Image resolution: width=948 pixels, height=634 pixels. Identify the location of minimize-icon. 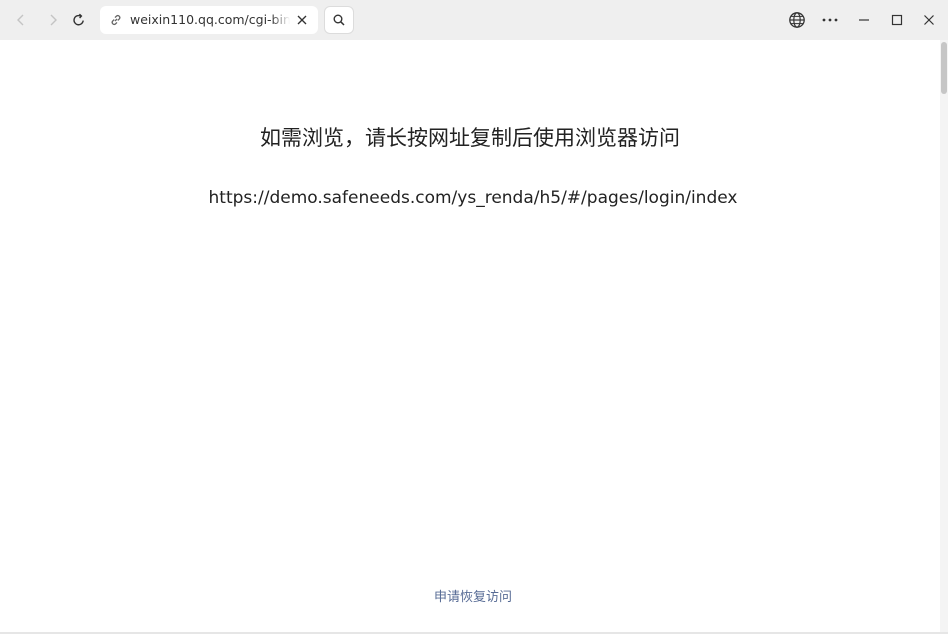
(864, 20).